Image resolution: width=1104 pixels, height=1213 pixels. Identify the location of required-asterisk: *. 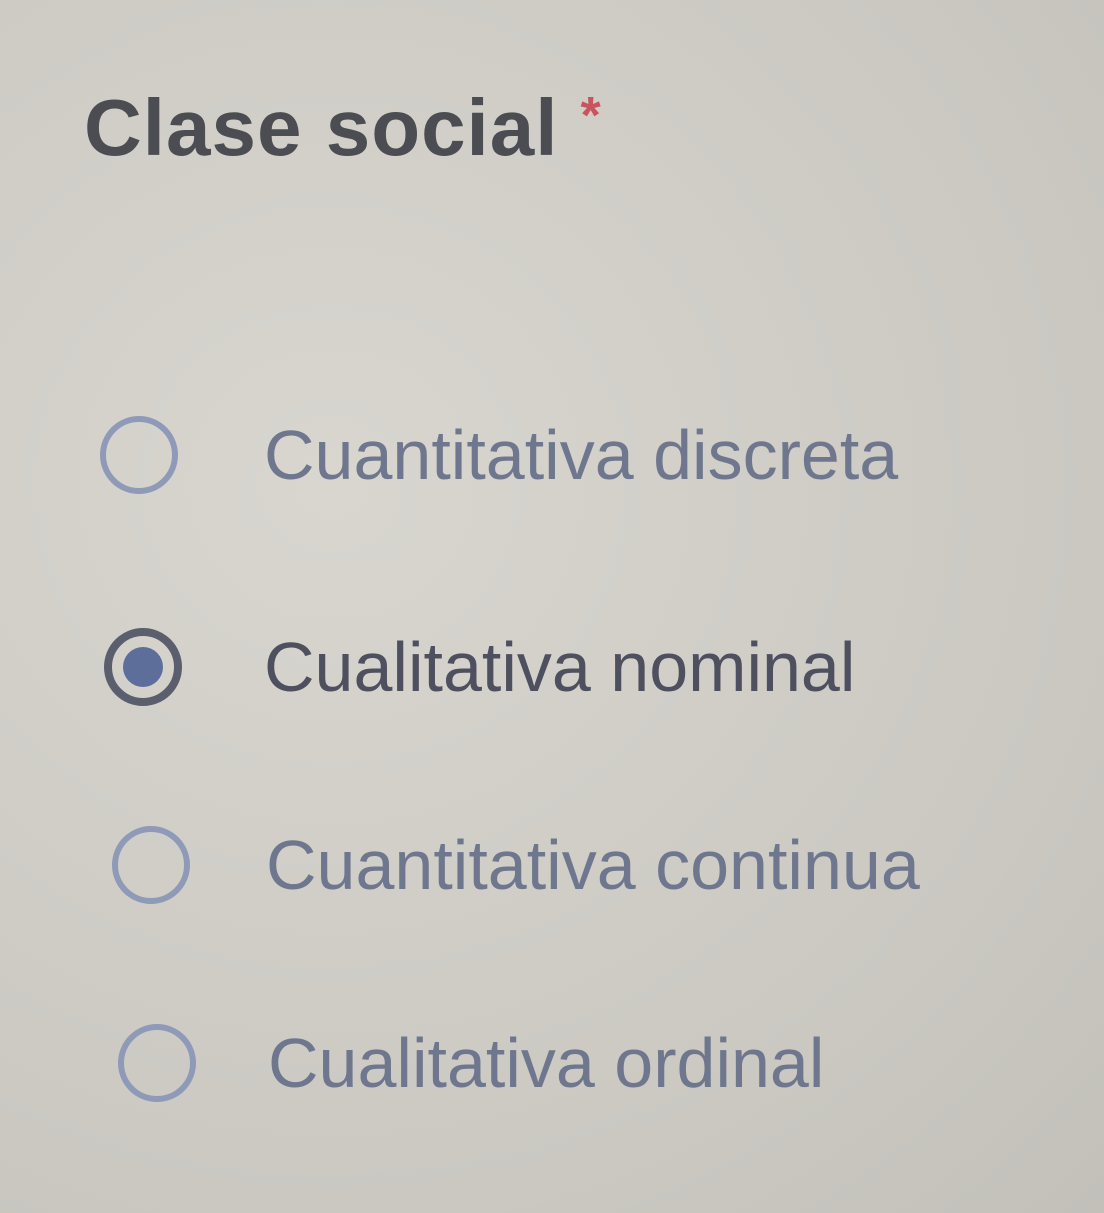
(590, 116).